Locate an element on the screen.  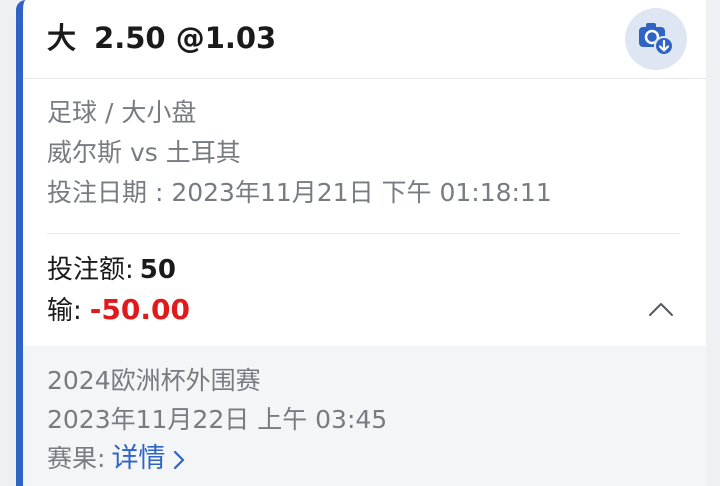
chevron-up-icon is located at coordinates (661, 309).